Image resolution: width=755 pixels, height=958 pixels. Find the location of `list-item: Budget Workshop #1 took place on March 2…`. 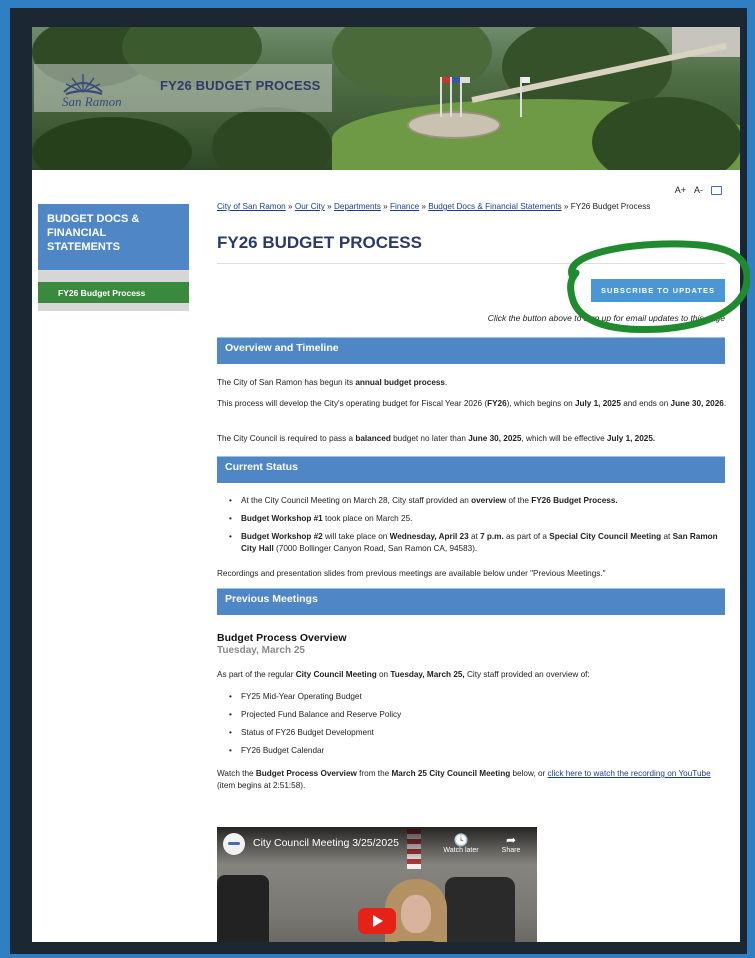

list-item: Budget Workshop #1 took place on March 2… is located at coordinates (477, 519).